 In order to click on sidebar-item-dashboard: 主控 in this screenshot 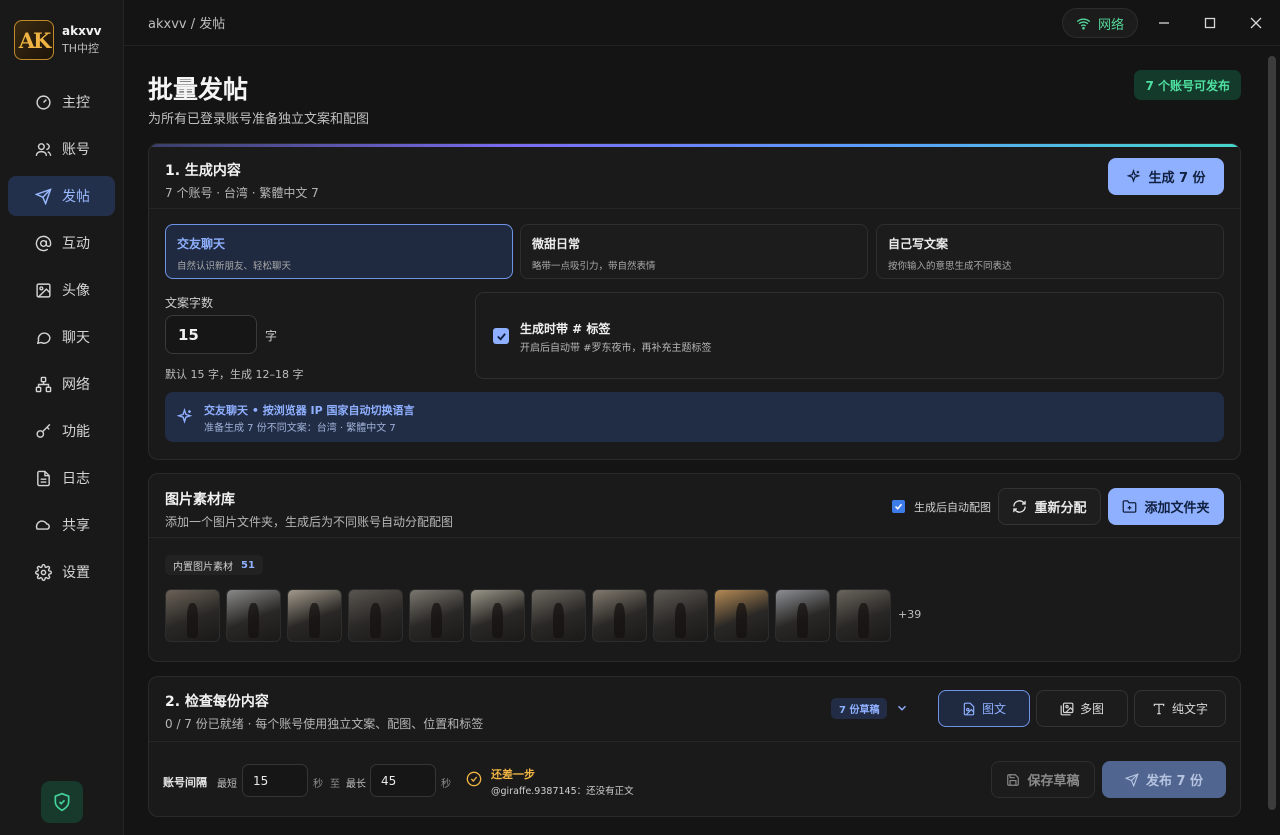, I will do `click(61, 102)`.